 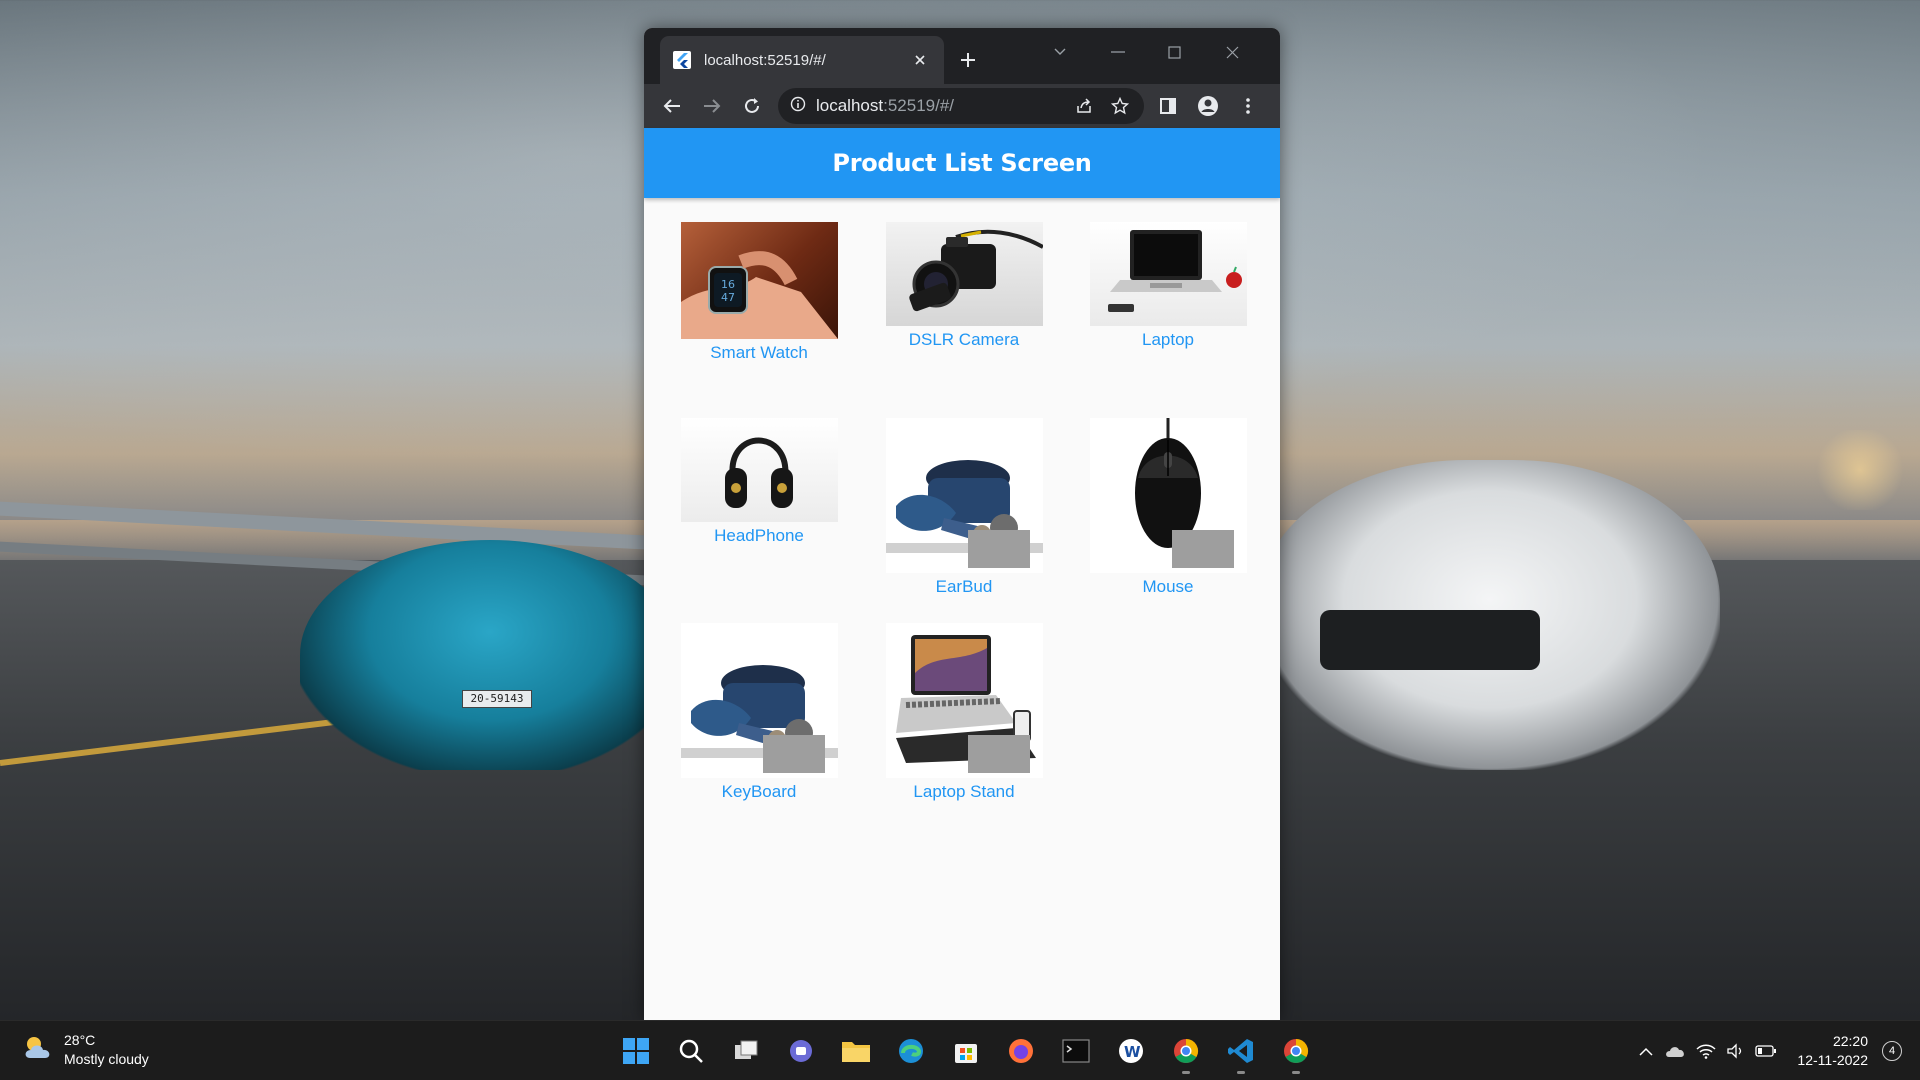 I want to click on tab-strip: localhost:52519/#/, so click(x=962, y=56).